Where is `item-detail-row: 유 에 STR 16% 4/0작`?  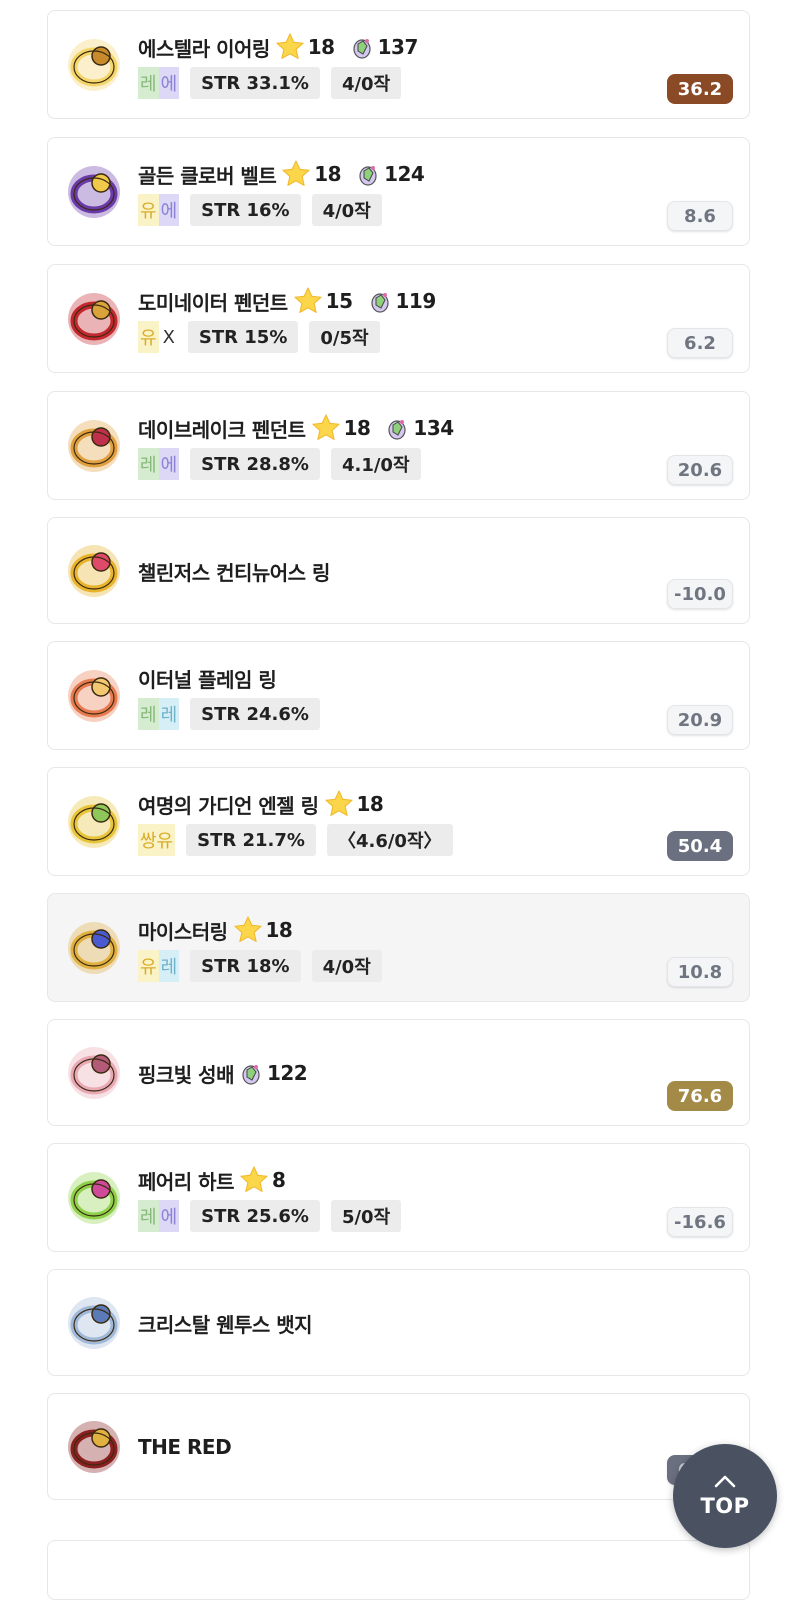 item-detail-row: 유 에 STR 16% 4/0작 is located at coordinates (260, 210).